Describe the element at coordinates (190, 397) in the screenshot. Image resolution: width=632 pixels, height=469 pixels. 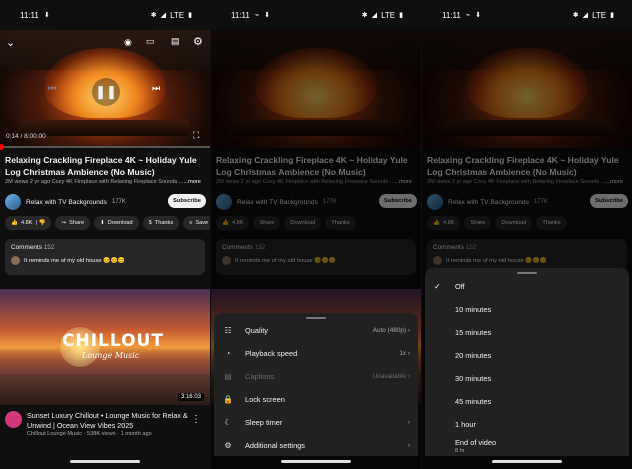
I see `duration-badge: 3:16:03` at that location.